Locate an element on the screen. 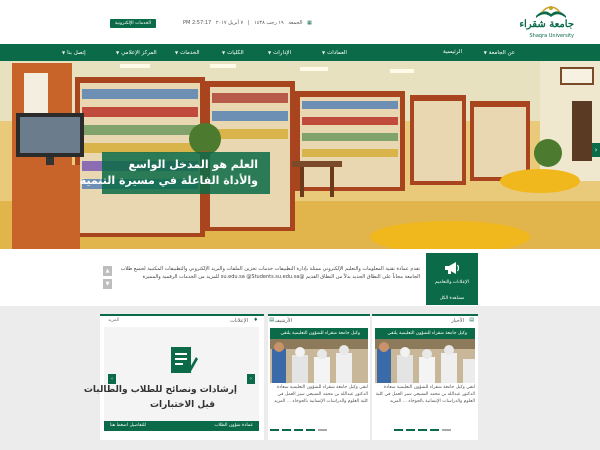  bell-icon: ♦ is located at coordinates (255, 320).